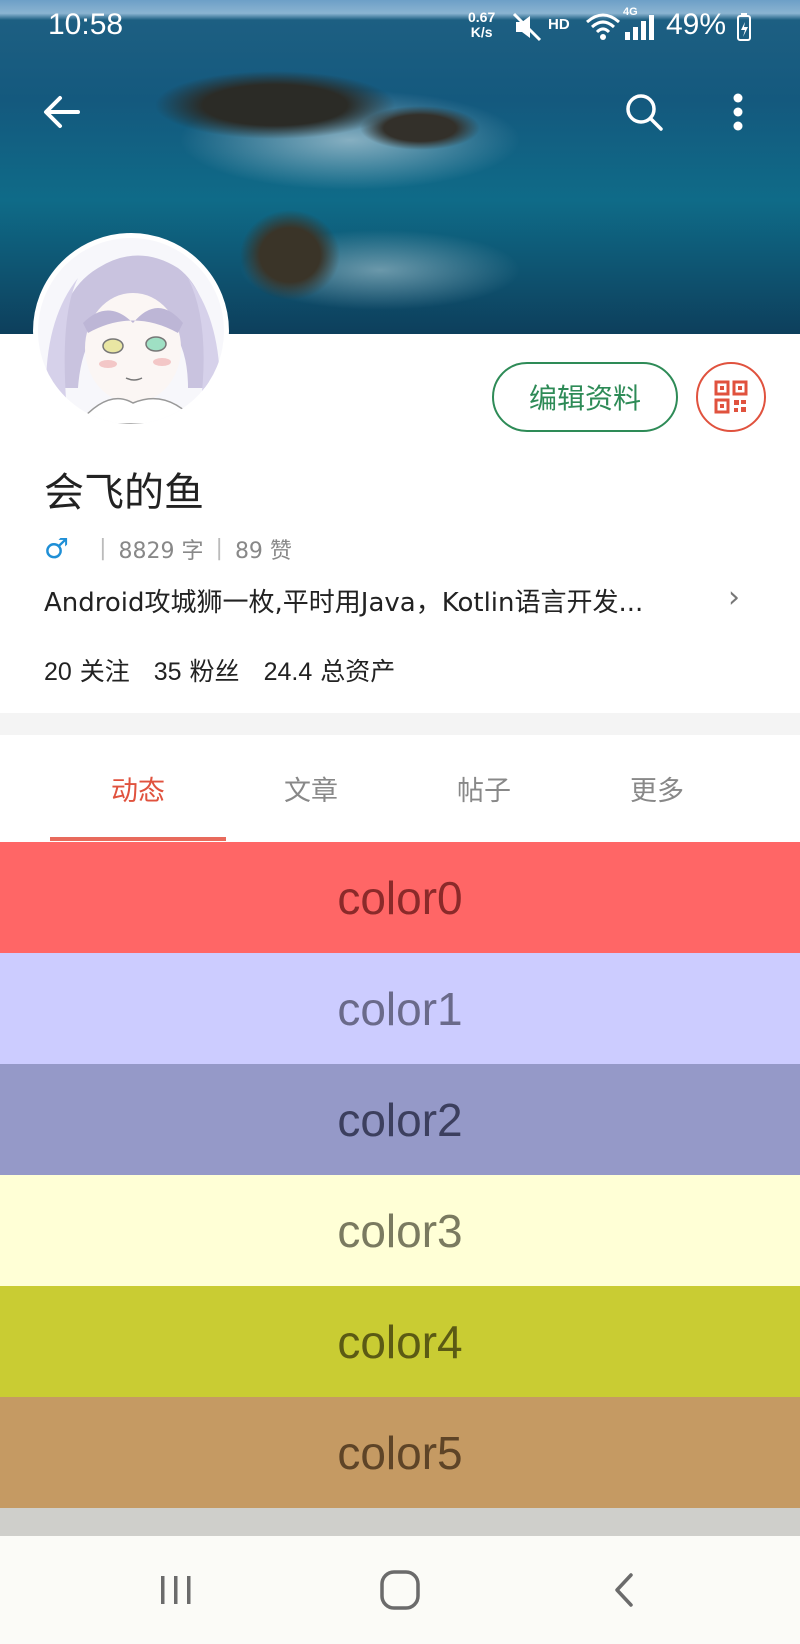 The image size is (800, 1644). What do you see at coordinates (603, 26) in the screenshot?
I see `wifi-icon` at bounding box center [603, 26].